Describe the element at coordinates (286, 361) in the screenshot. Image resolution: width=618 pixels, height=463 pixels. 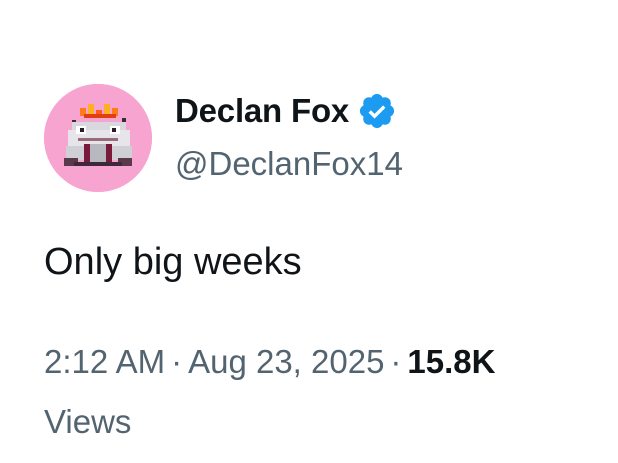
I see `tweet-date: Aug 23, 2025` at that location.